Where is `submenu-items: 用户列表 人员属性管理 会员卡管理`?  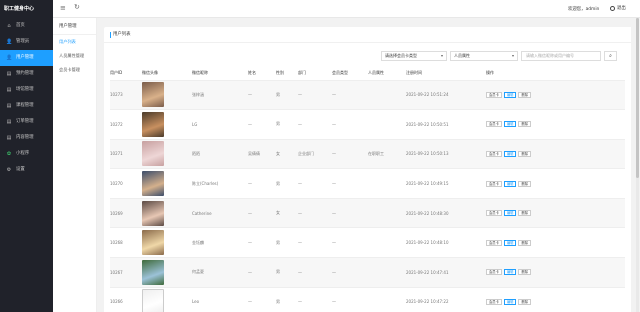
submenu-items: 用户列表 人员属性管理 会员卡管理 is located at coordinates (74, 56).